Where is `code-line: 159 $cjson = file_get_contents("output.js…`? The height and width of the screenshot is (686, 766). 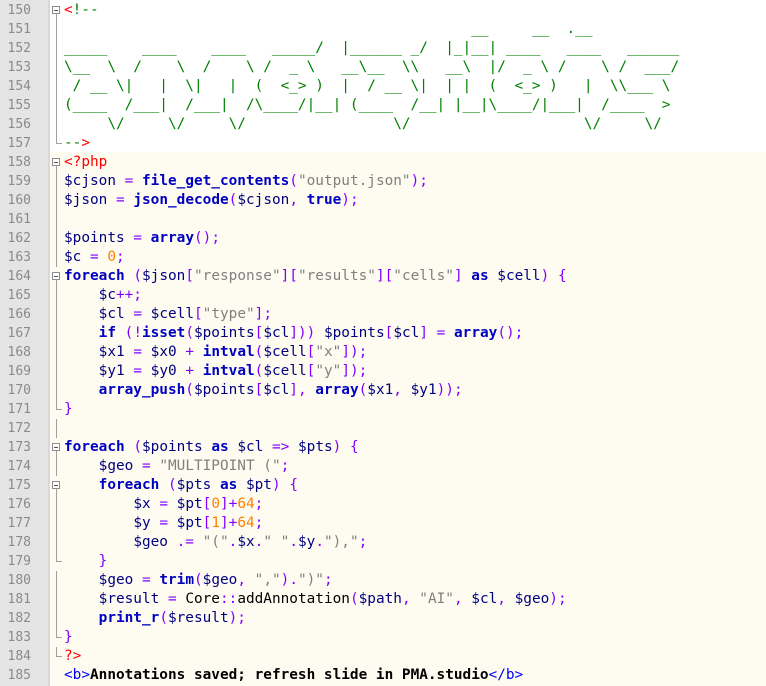
code-line: 159 $cjson = file_get_contents("output.js… is located at coordinates (383, 181).